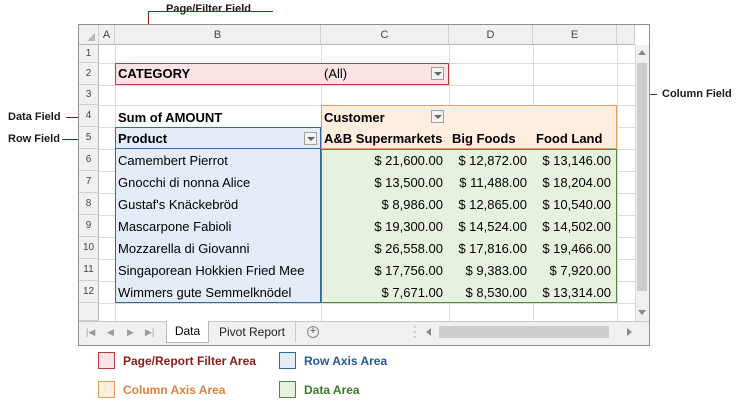 This screenshot has width=745, height=409. What do you see at coordinates (211, 270) in the screenshot?
I see `row-item-product: Singaporean Hokkien Fried Mee` at bounding box center [211, 270].